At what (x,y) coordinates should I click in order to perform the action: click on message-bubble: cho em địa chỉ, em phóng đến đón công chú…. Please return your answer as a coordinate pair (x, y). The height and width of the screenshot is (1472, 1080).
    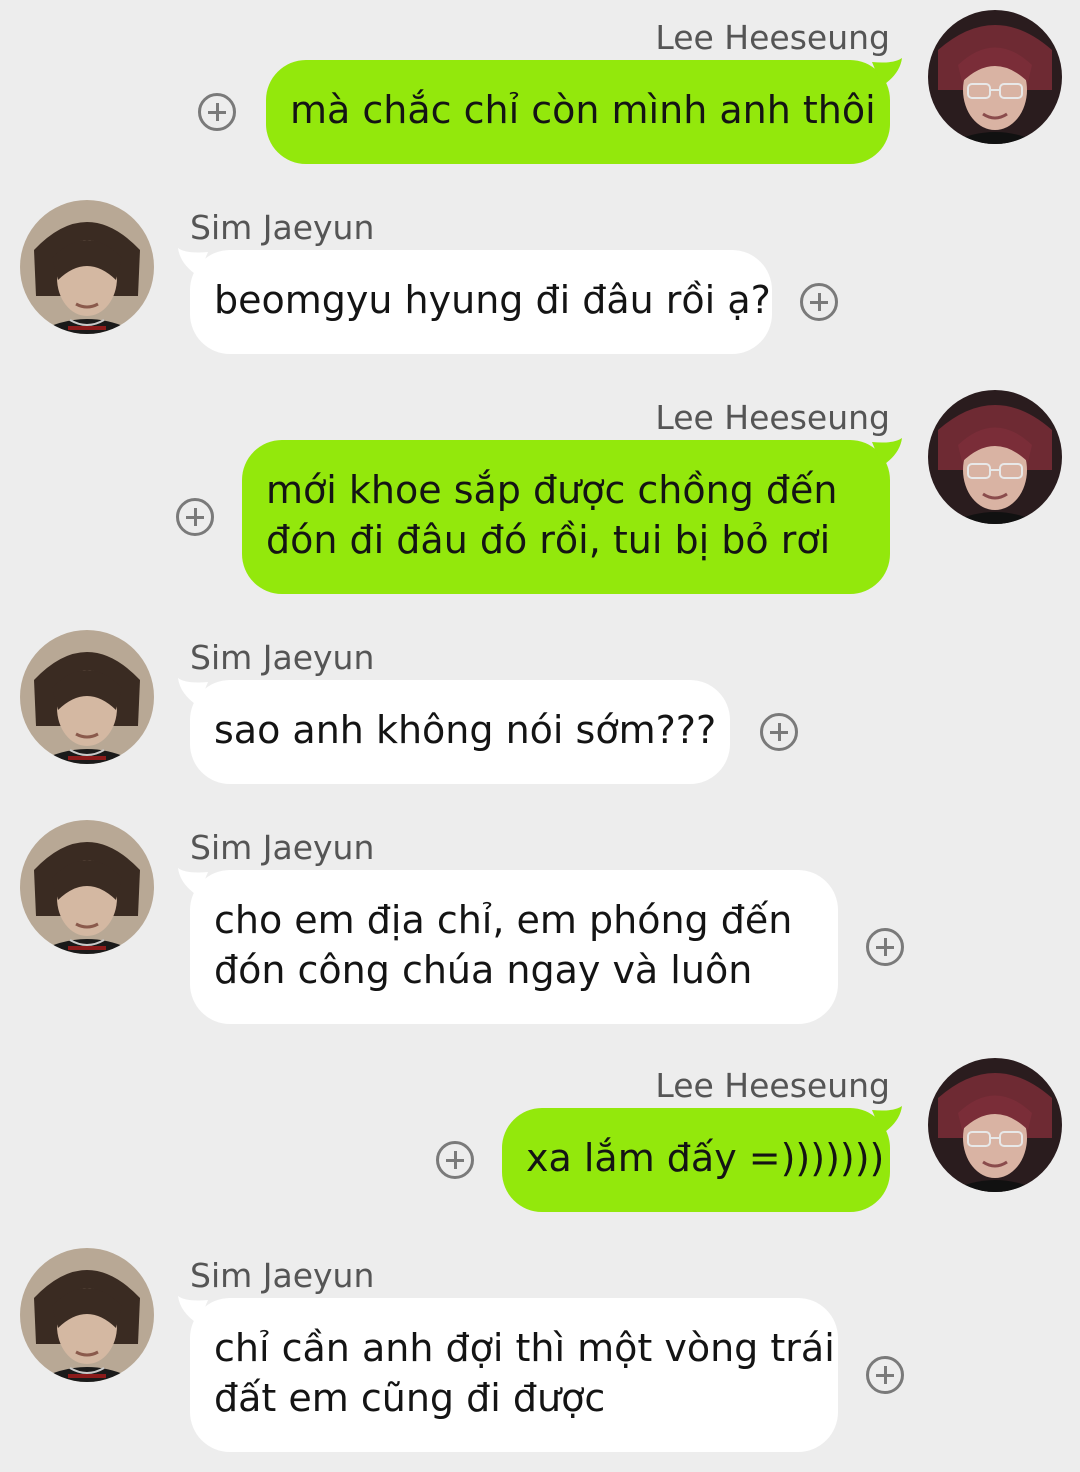
    Looking at the image, I should click on (514, 947).